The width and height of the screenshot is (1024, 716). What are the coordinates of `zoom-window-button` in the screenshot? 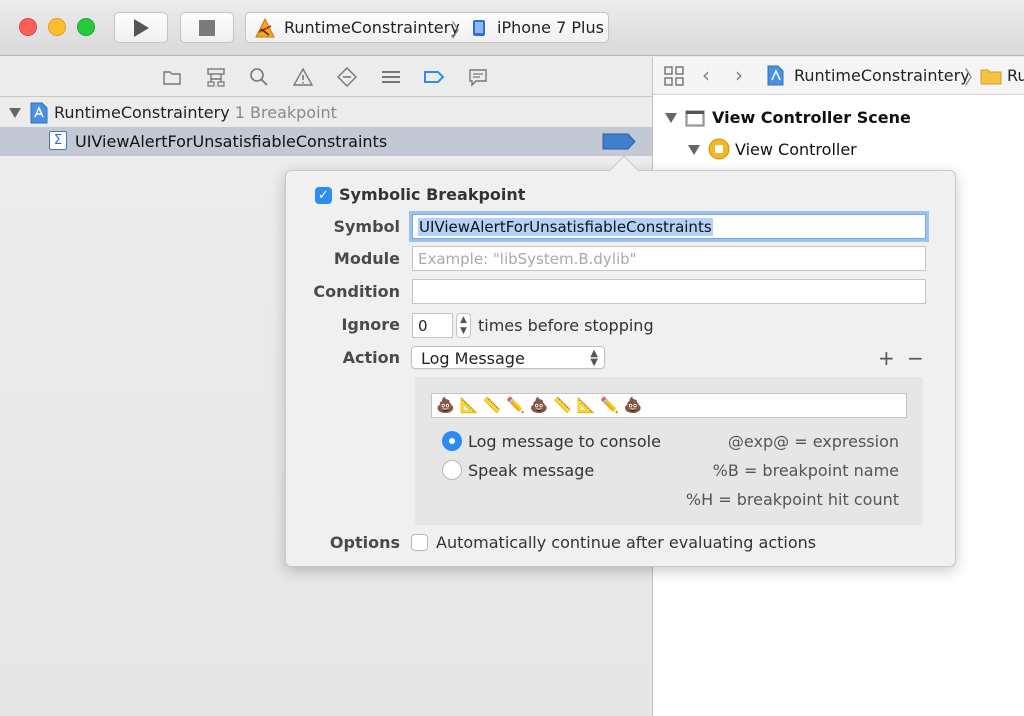 It's located at (86, 27).